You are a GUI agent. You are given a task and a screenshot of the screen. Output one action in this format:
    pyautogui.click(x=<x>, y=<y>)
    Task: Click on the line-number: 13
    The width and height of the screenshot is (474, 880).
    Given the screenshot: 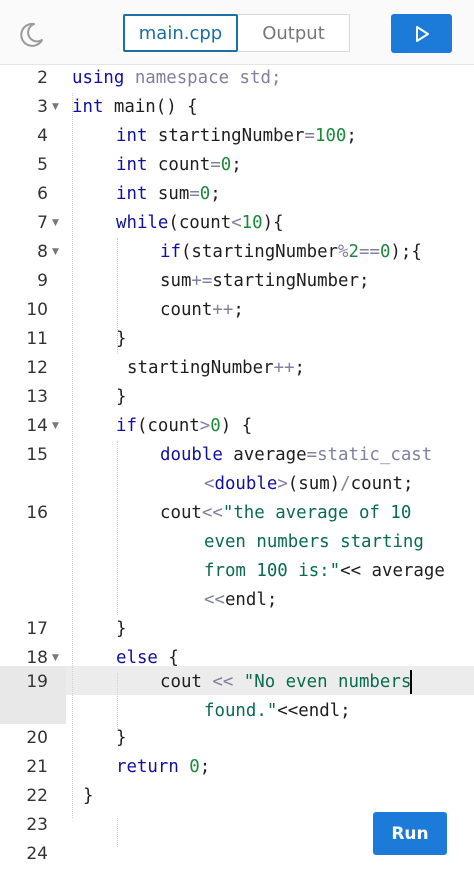 What is the action you would take?
    pyautogui.click(x=37, y=397)
    